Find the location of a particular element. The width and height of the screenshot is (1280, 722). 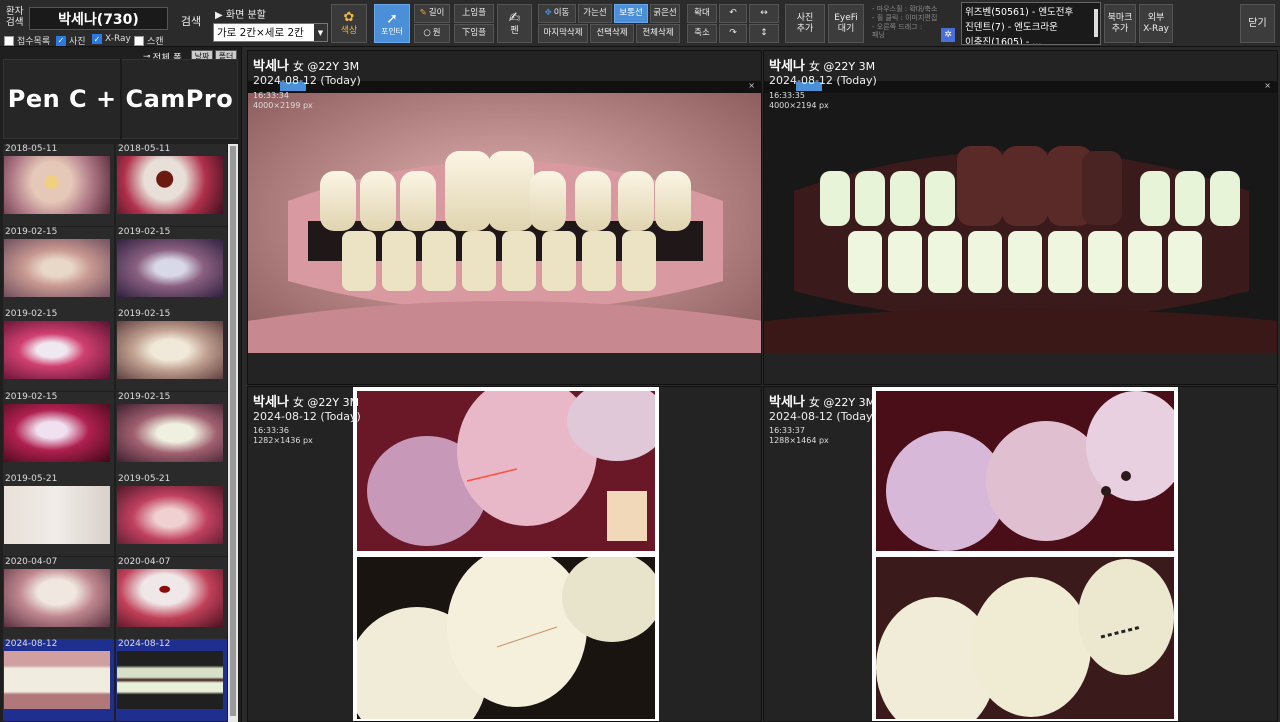

rotate-right-button: ↷ is located at coordinates (733, 33).